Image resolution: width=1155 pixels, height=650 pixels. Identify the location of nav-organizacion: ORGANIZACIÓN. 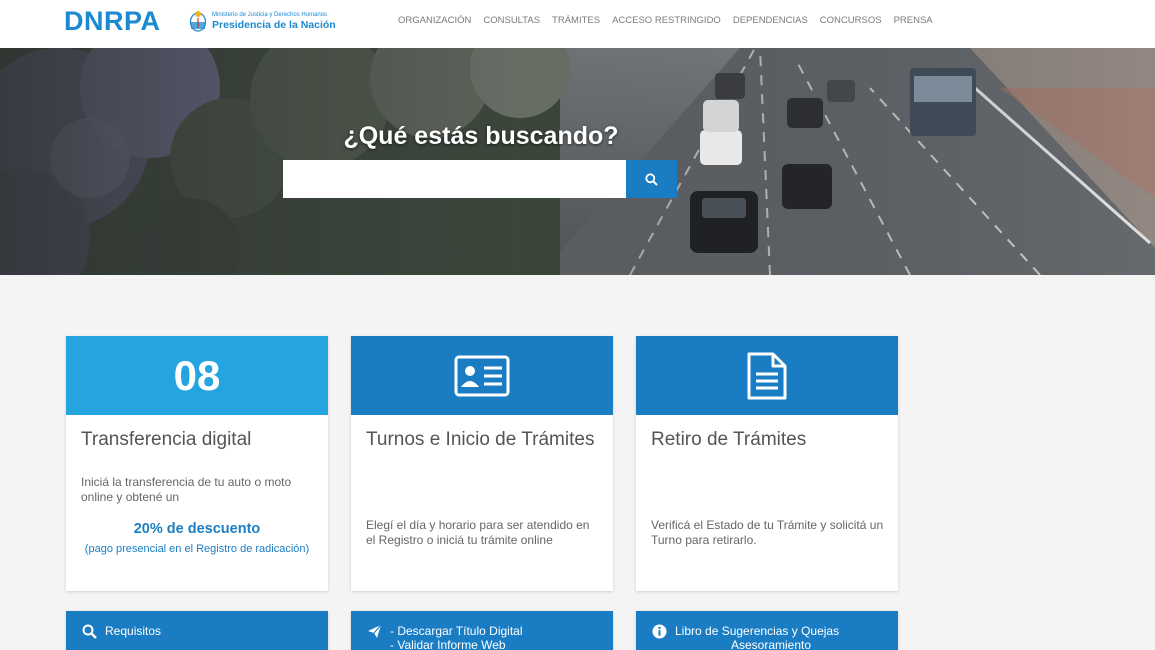
(434, 20).